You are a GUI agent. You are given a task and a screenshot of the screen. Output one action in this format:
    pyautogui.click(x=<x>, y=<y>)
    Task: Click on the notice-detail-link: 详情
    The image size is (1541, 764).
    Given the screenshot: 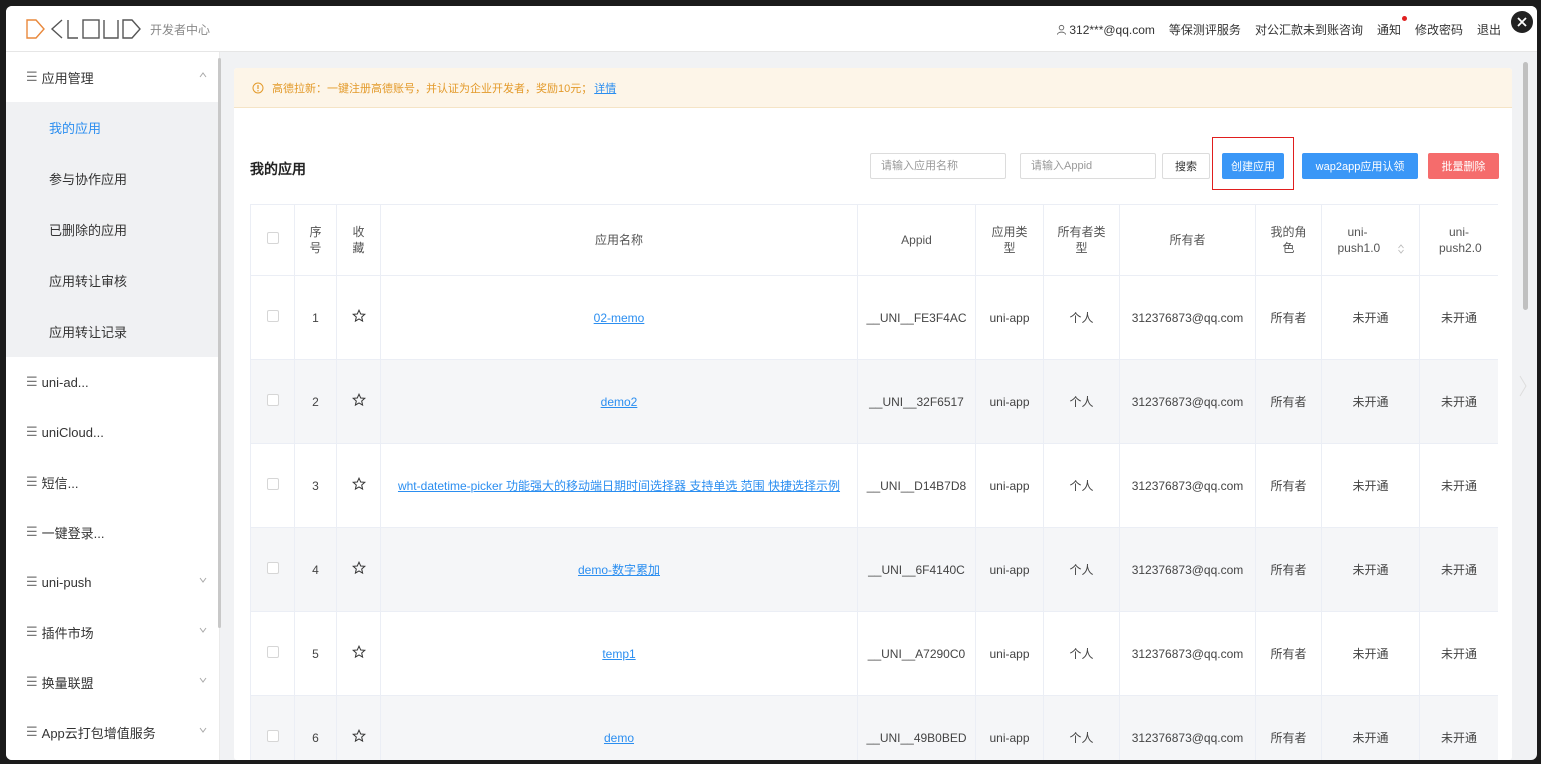 What is the action you would take?
    pyautogui.click(x=605, y=88)
    